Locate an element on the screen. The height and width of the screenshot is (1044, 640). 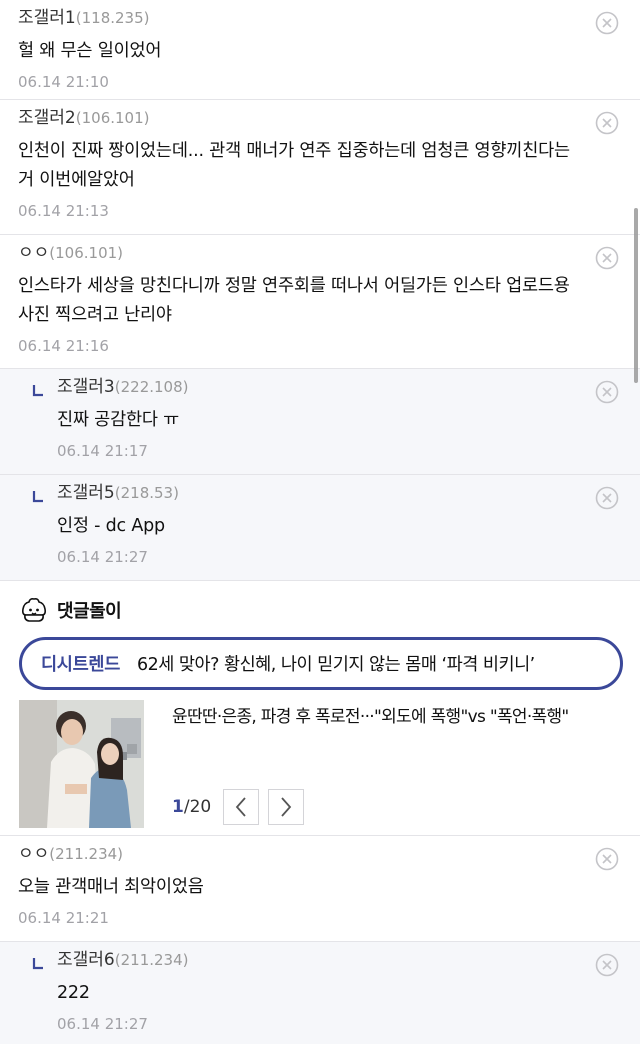
chevron-left-icon is located at coordinates (240, 807).